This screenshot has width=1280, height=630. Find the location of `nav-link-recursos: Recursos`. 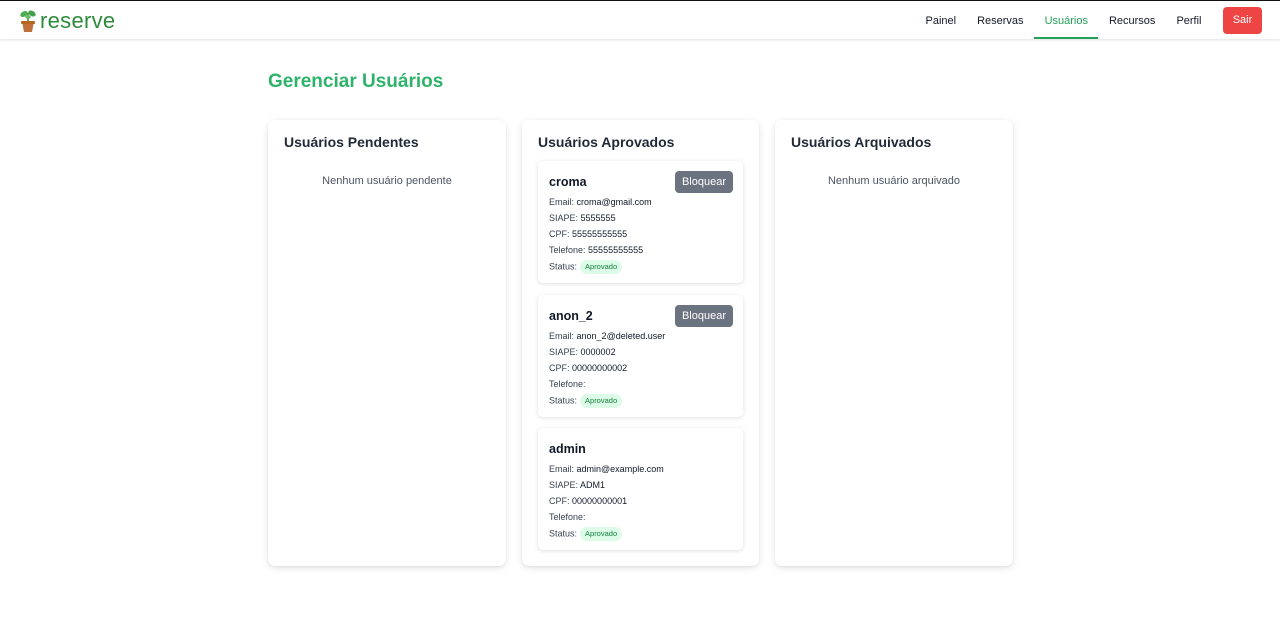

nav-link-recursos: Recursos is located at coordinates (1131, 20).